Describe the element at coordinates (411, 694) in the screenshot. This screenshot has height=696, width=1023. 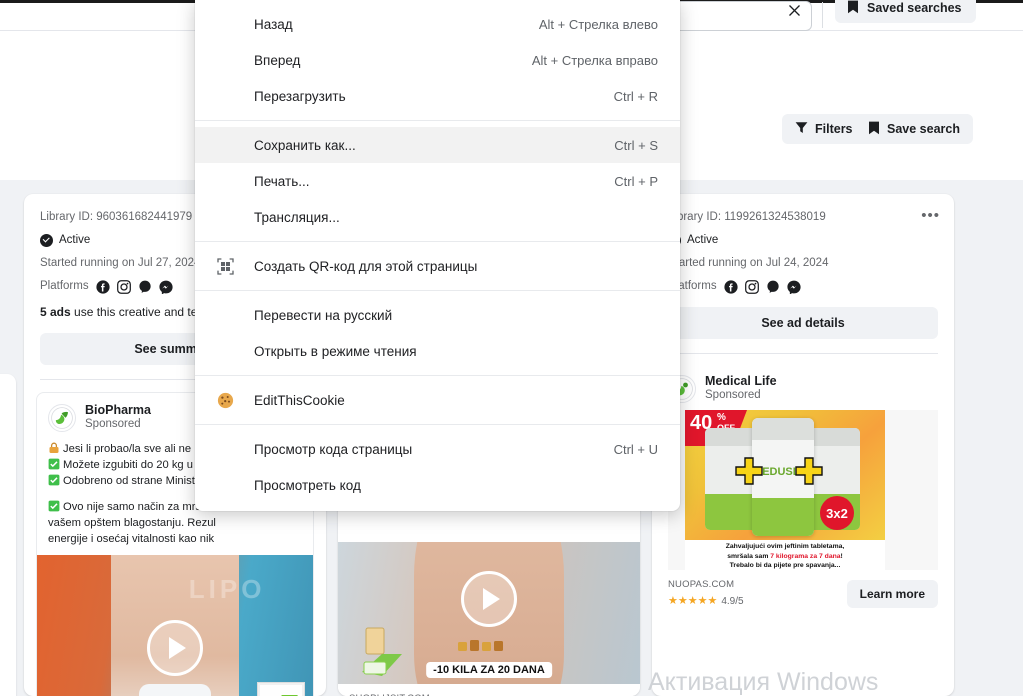
I see `ad-domain: SHOPLIJSIT.COM` at that location.